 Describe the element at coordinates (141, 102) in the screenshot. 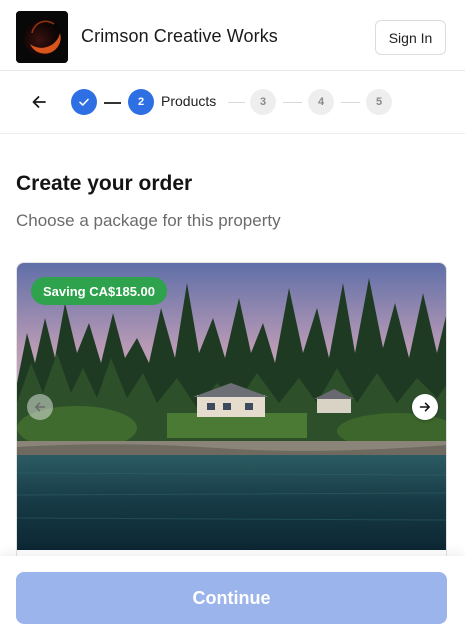

I see `step-2-active: 2` at that location.